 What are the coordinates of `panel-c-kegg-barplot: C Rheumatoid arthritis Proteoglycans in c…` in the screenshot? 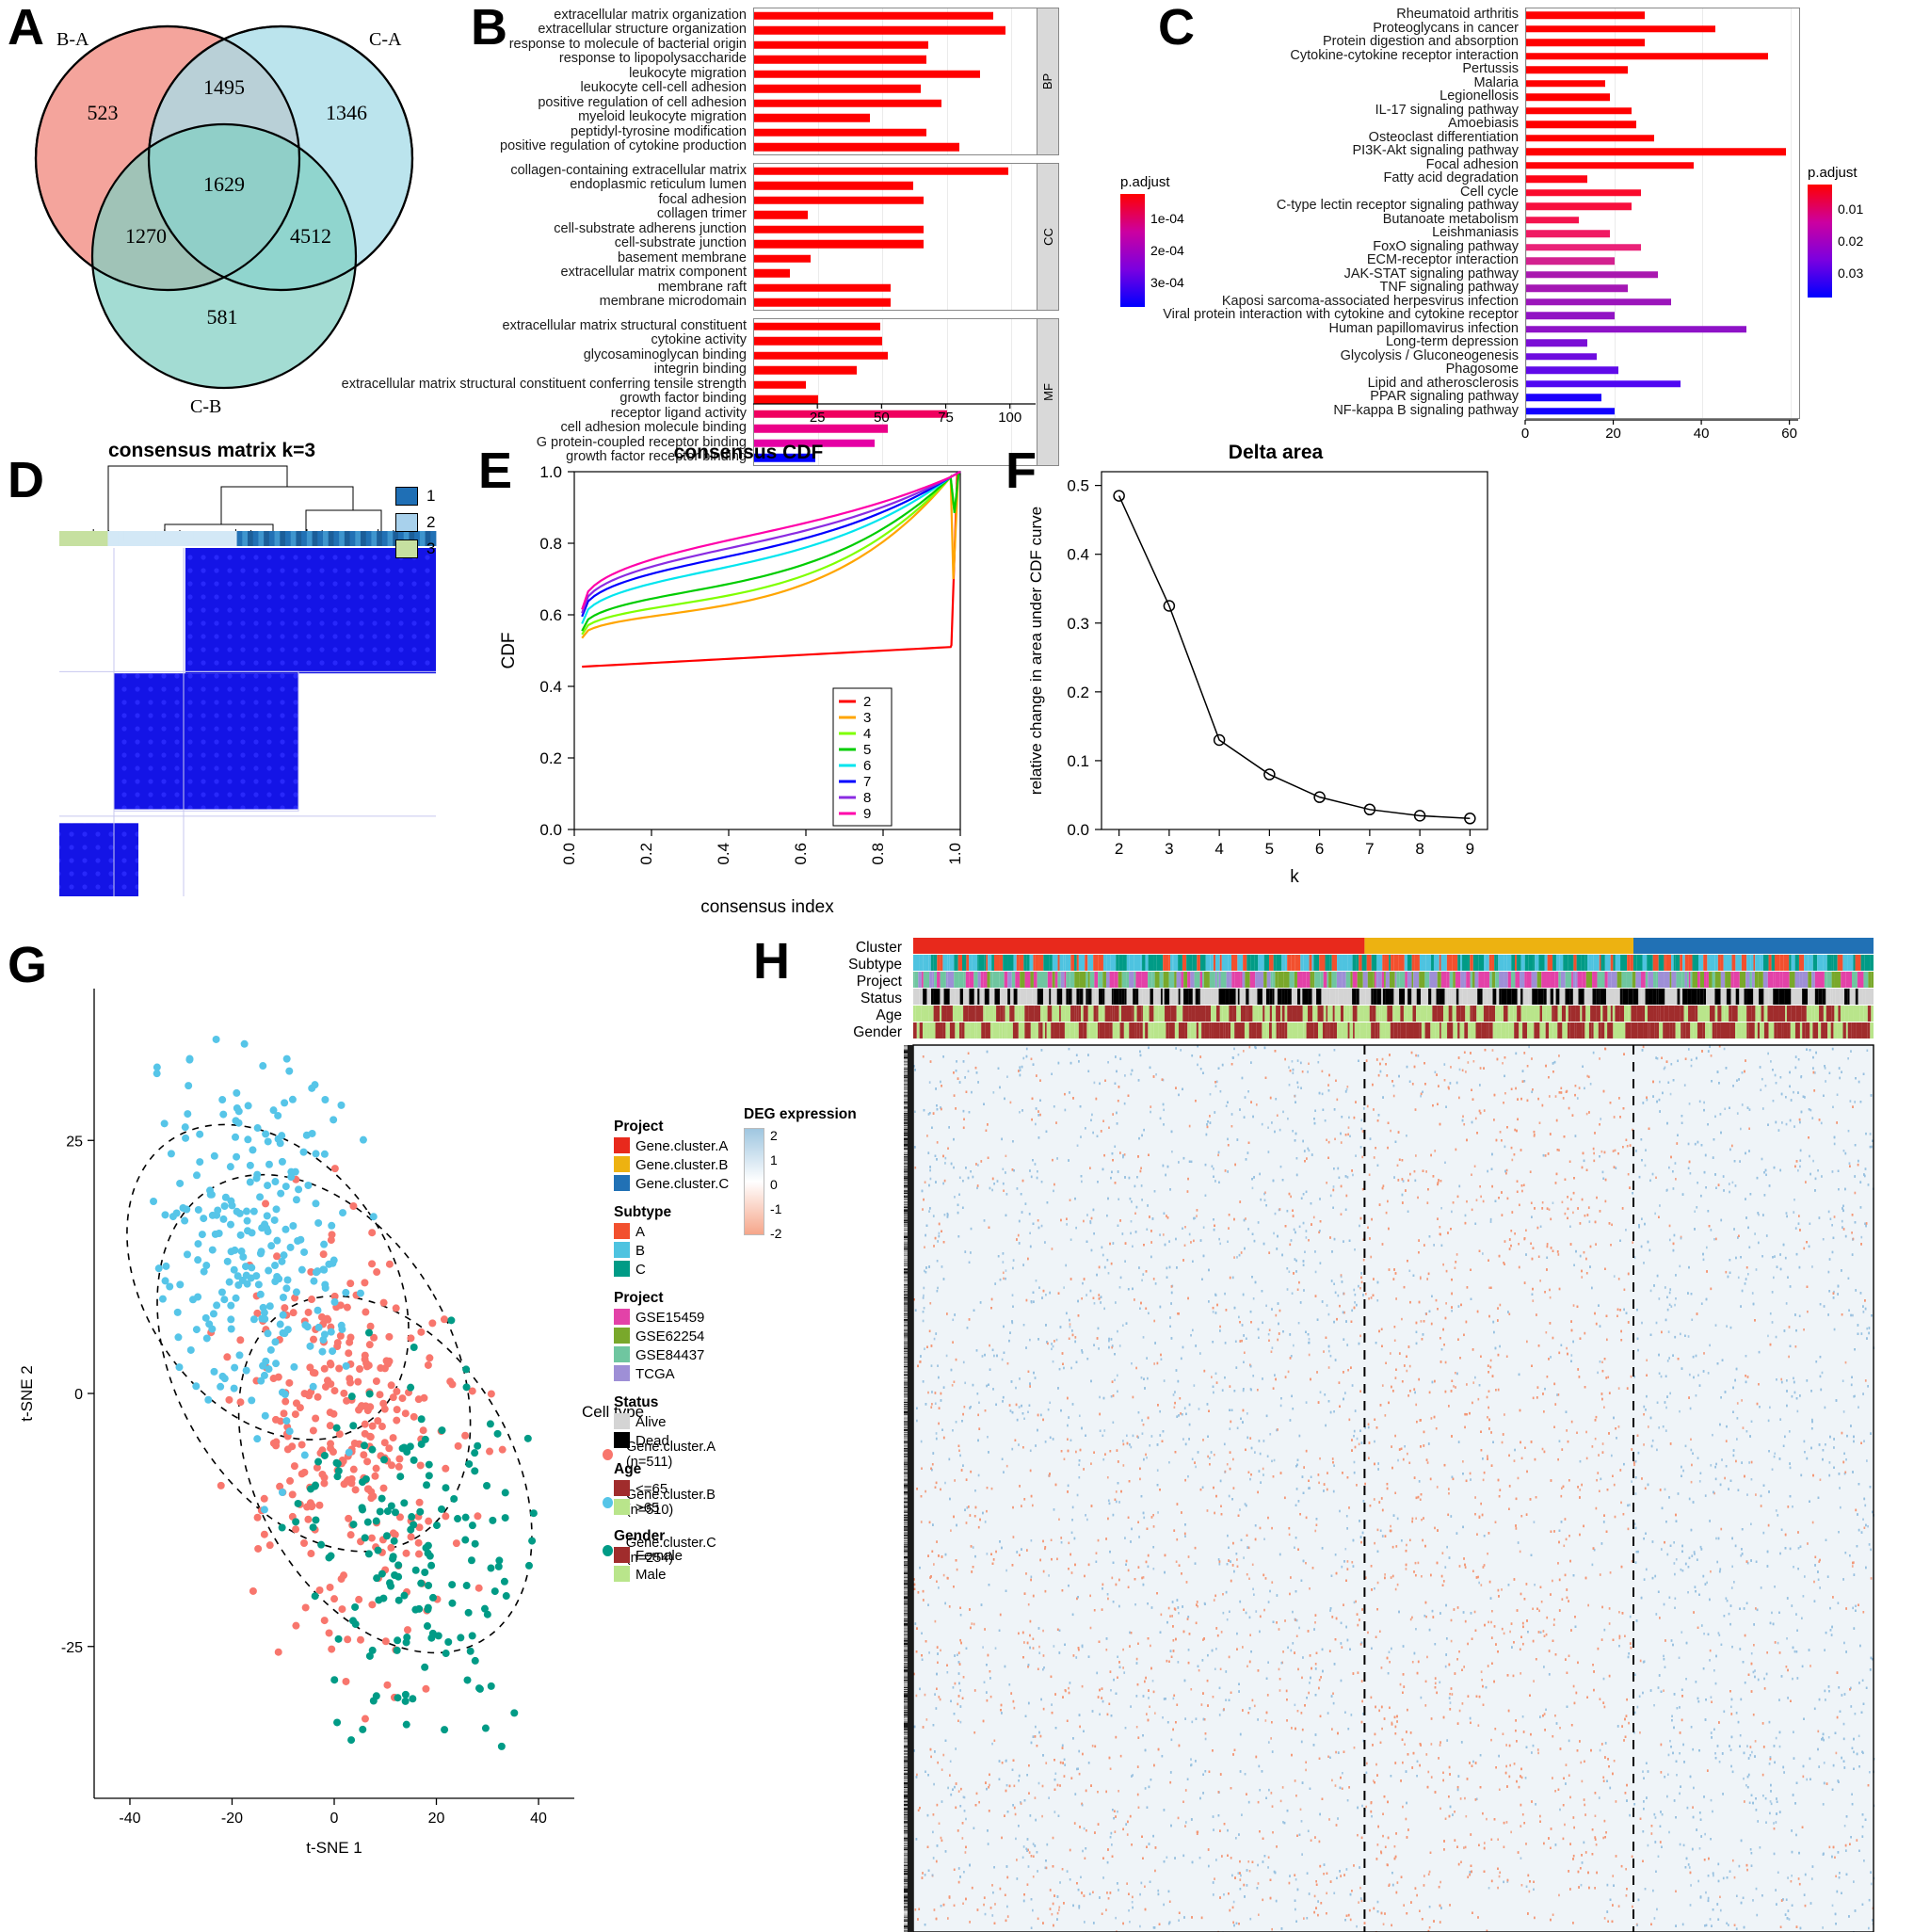 It's located at (1544, 221).